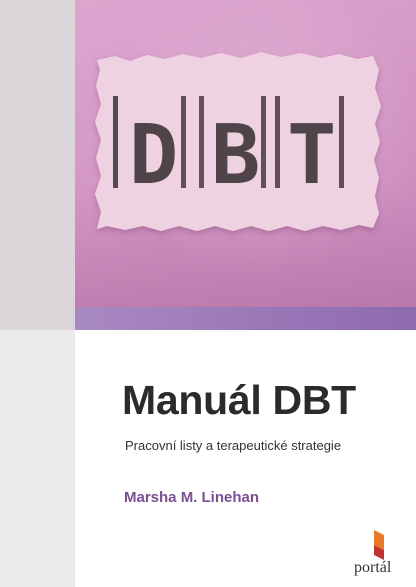  What do you see at coordinates (233, 445) in the screenshot?
I see `book-subtitle: Pracovní listy a terapeutické strategie` at bounding box center [233, 445].